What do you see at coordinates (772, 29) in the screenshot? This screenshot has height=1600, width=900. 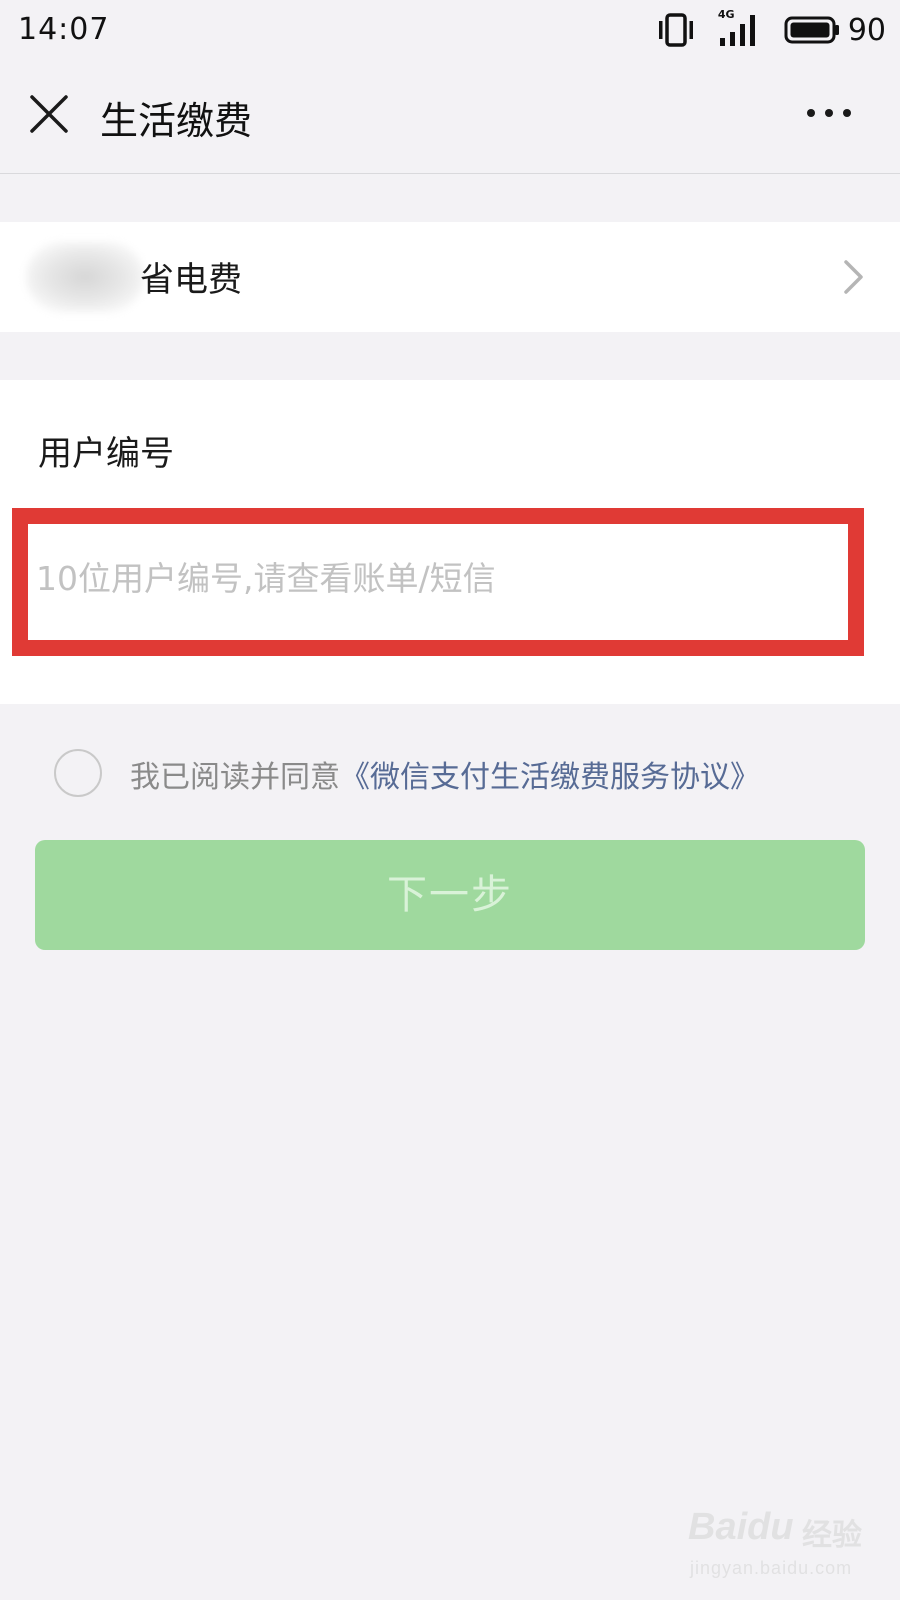 I see `status-icons: 4G 90` at bounding box center [772, 29].